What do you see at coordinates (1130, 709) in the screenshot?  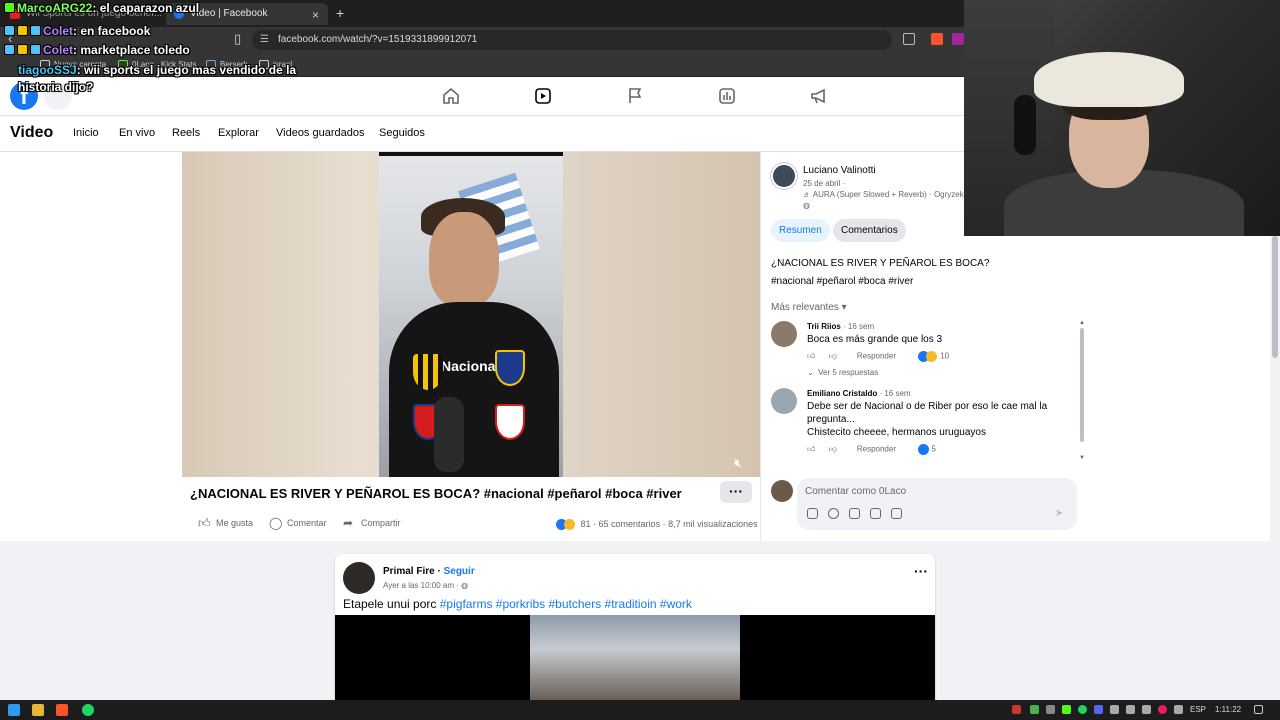 I see `network-icon` at bounding box center [1130, 709].